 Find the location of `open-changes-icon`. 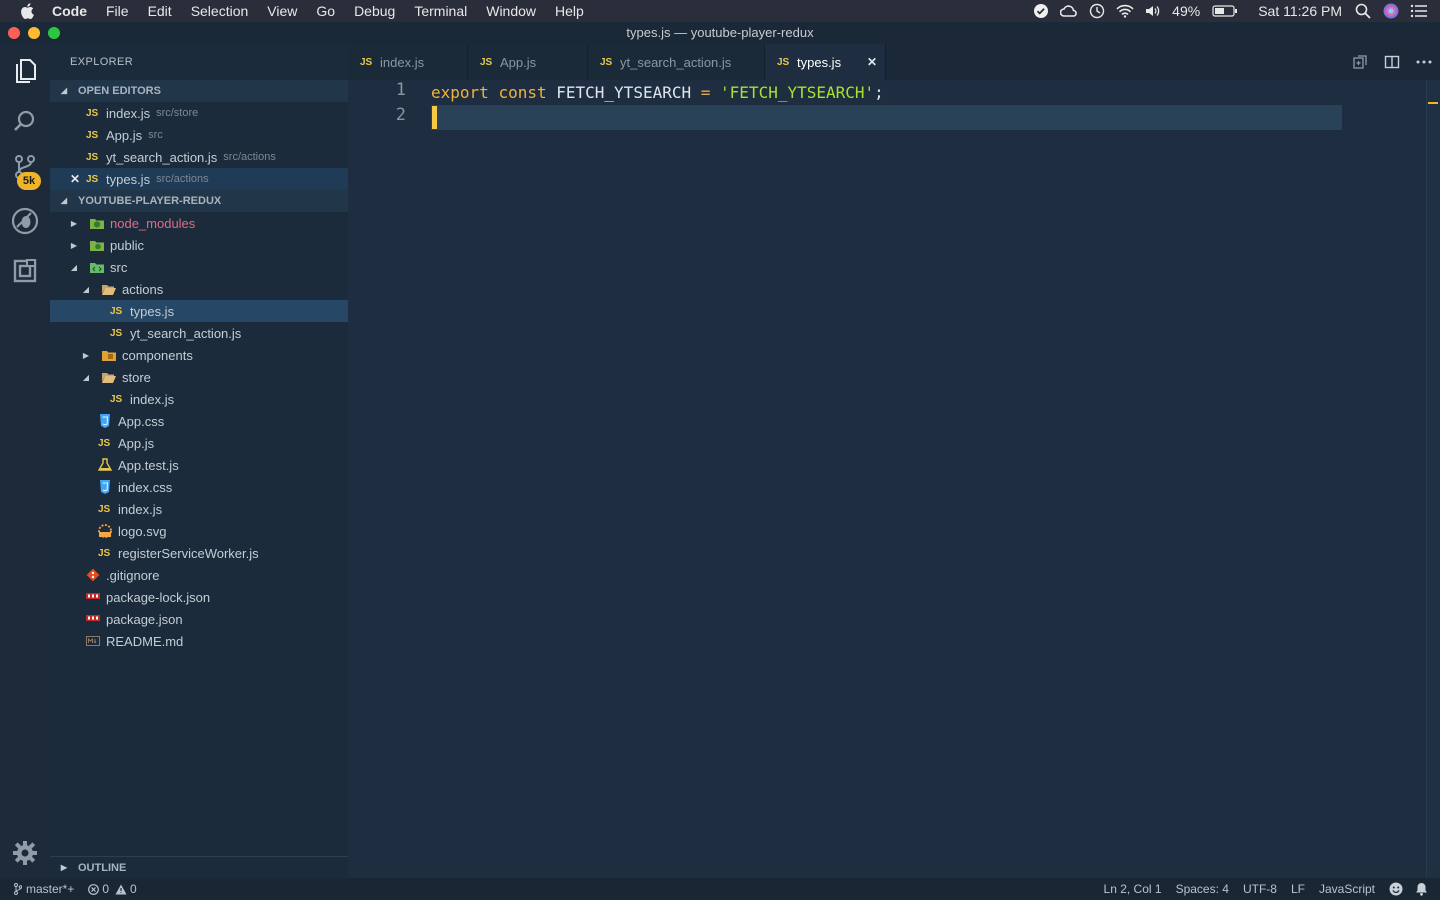

open-changes-icon is located at coordinates (1360, 62).